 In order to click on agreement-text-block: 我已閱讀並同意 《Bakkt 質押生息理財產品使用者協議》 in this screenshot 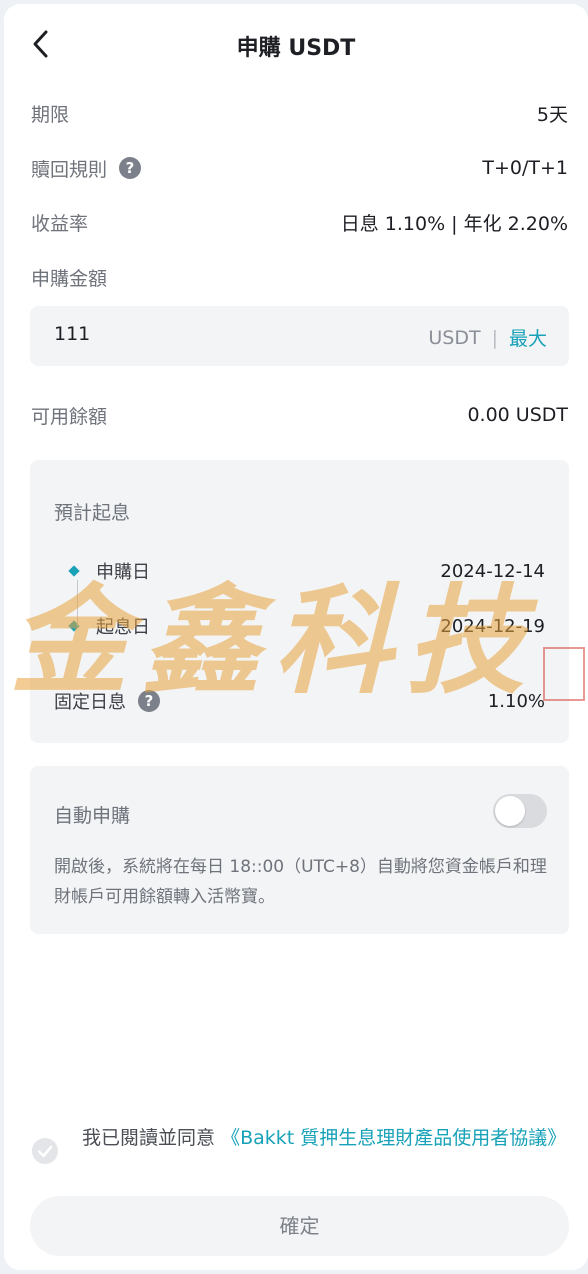, I will do `click(325, 1138)`.